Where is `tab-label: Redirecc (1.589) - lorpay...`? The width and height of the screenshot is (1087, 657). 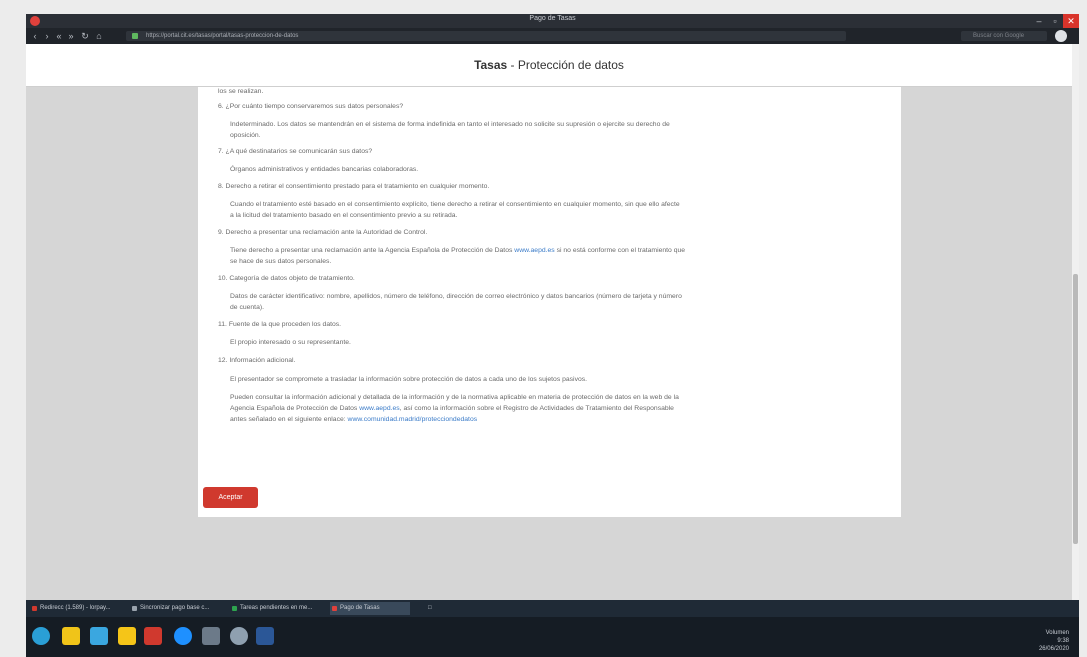
tab-label: Redirecc (1.589) - lorpay... is located at coordinates (75, 608).